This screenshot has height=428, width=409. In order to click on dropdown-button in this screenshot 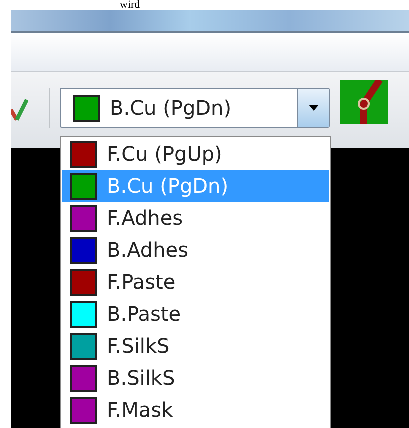, I will do `click(313, 108)`.